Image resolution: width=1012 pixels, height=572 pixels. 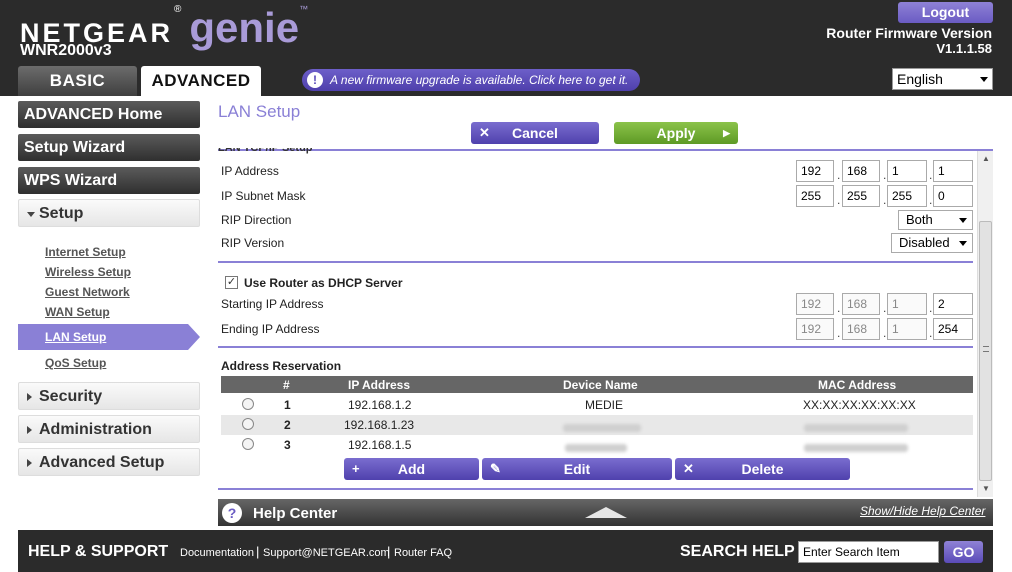 I want to click on chevron-right-icon, so click(x=29, y=430).